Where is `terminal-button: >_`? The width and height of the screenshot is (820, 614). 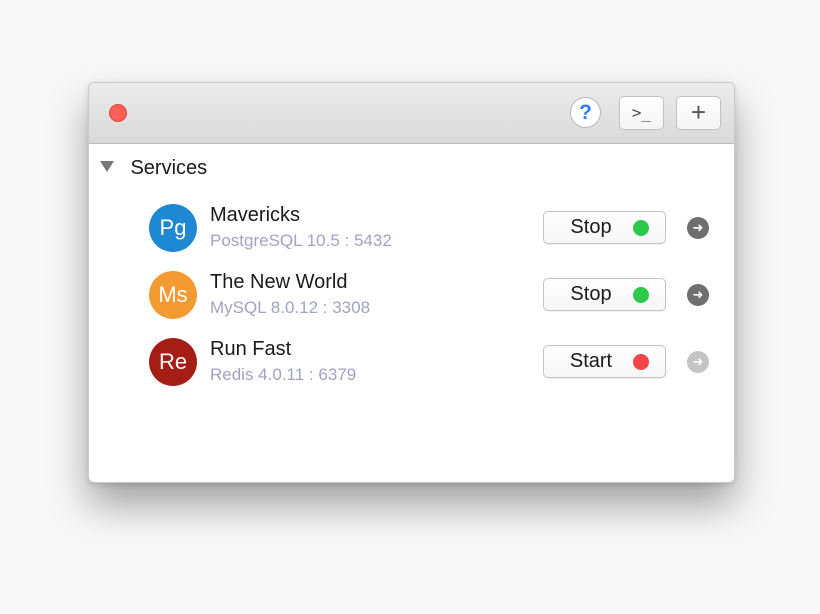
terminal-button: >_ is located at coordinates (641, 113).